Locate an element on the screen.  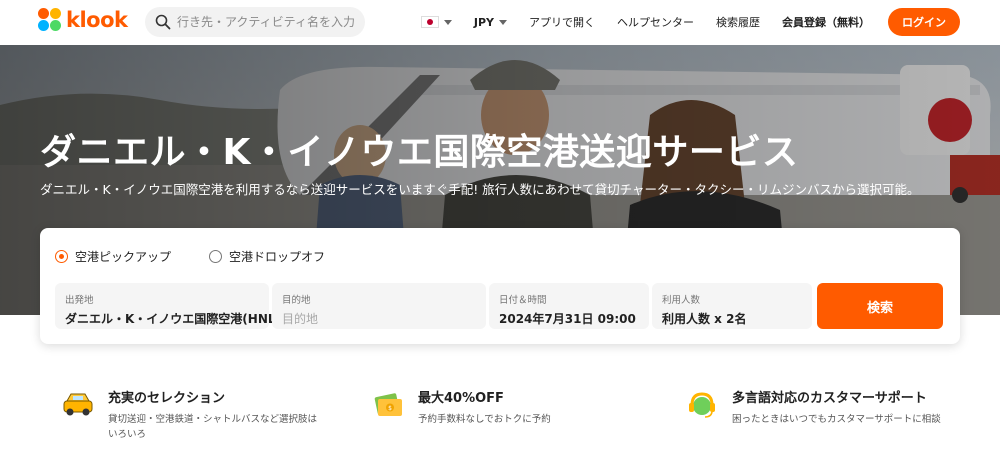
passengers-value: 利用人数 x 2名 is located at coordinates (704, 319).